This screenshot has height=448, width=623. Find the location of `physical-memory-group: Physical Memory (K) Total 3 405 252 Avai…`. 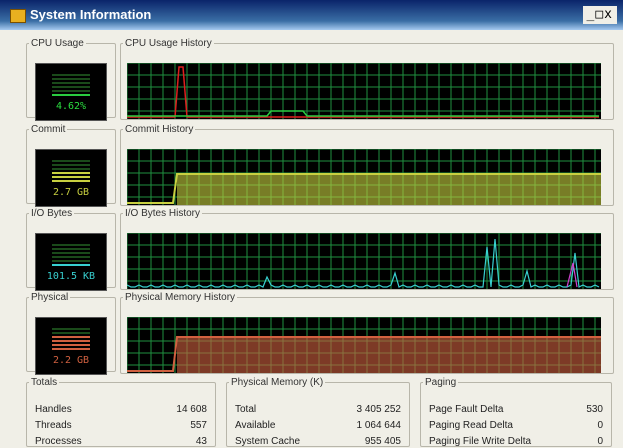

physical-memory-group: Physical Memory (K) Total 3 405 252 Avai… is located at coordinates (318, 412).